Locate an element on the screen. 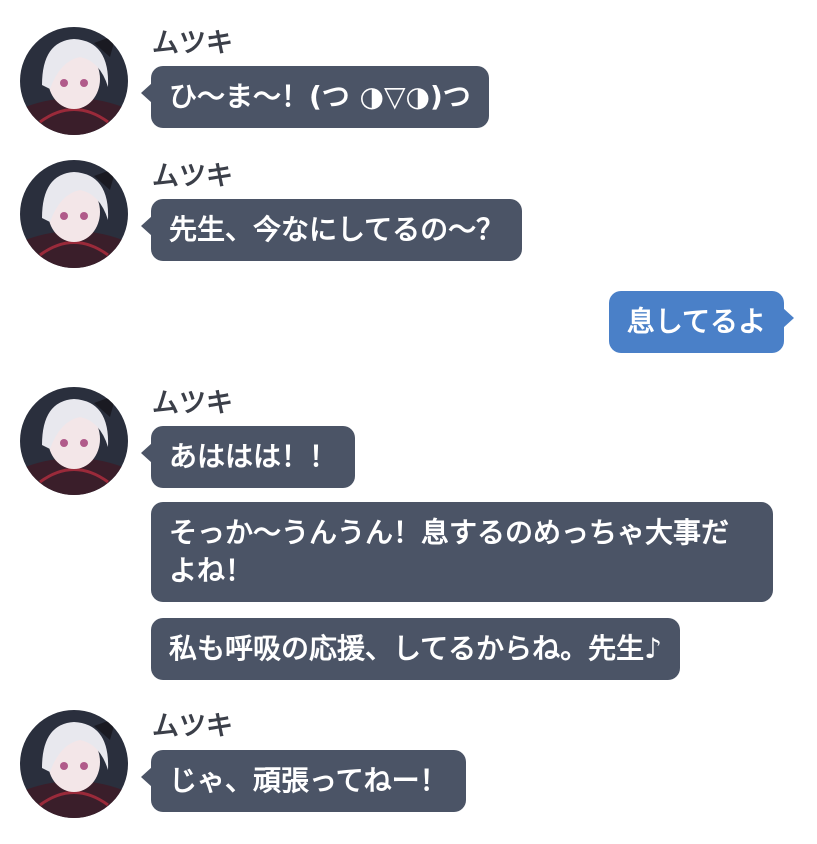 The width and height of the screenshot is (817, 844). message-bubble-incoming: あははは！！ is located at coordinates (248, 457).